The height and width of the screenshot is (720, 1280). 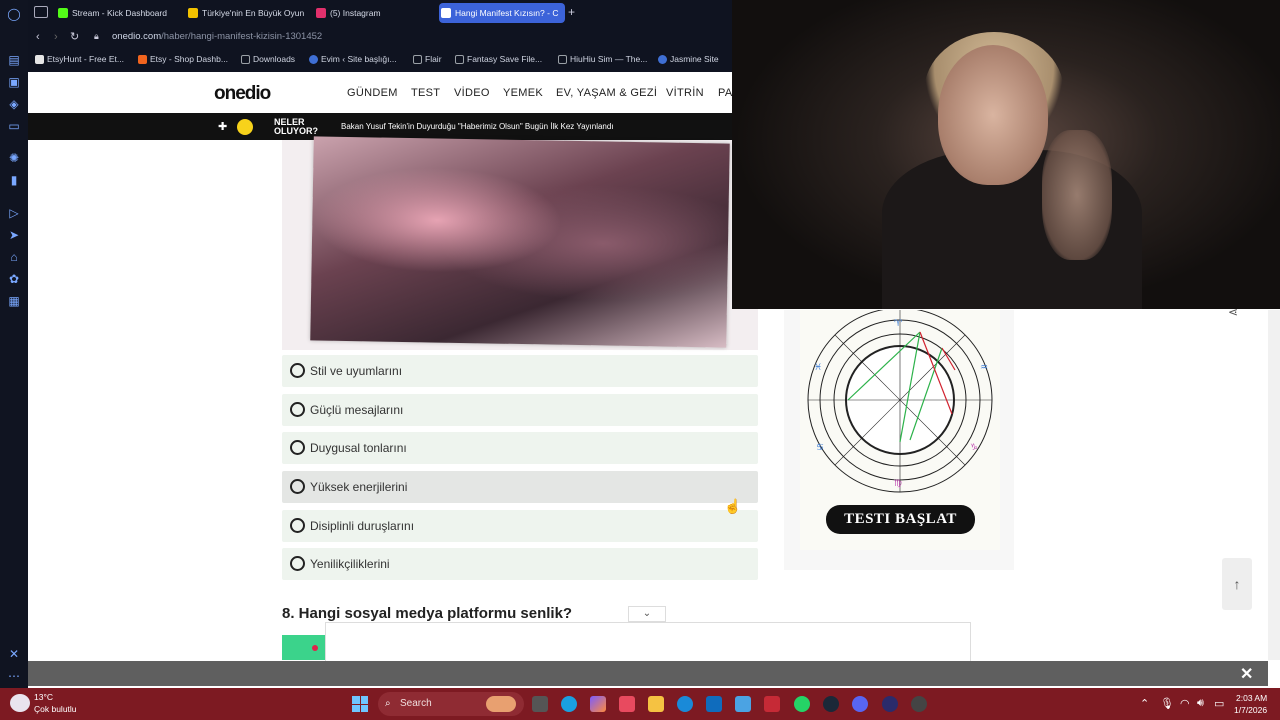 What do you see at coordinates (14, 279) in the screenshot?
I see `game-icon: ✿` at bounding box center [14, 279].